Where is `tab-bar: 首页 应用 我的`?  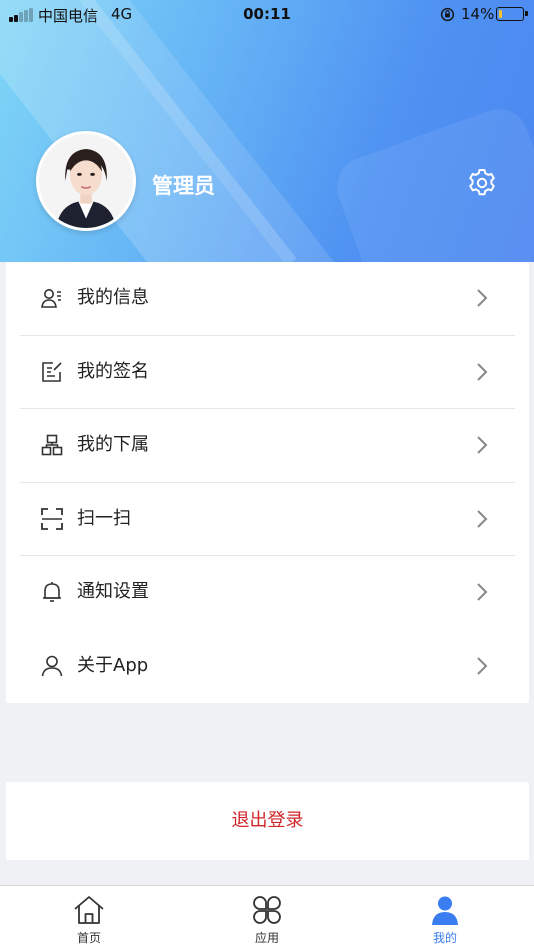 tab-bar: 首页 应用 我的 is located at coordinates (267, 917).